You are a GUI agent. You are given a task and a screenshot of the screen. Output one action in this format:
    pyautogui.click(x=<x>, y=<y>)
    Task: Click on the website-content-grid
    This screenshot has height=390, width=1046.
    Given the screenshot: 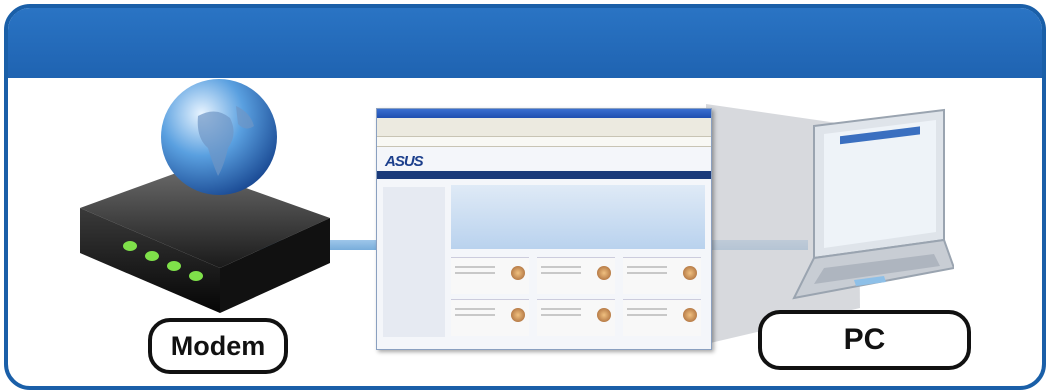 What is the action you would take?
    pyautogui.click(x=578, y=297)
    